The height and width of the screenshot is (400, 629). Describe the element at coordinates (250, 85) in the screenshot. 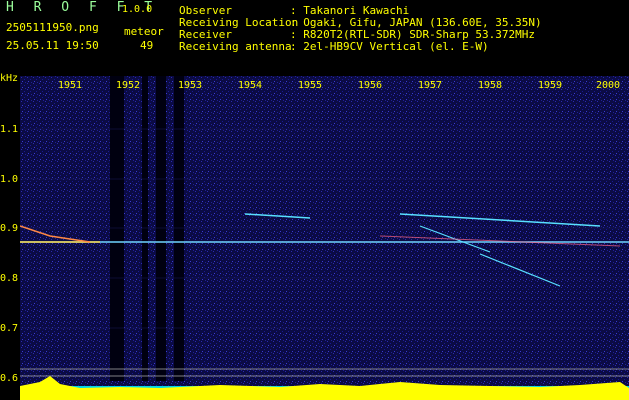

I see `x-tick-label: 1954` at that location.